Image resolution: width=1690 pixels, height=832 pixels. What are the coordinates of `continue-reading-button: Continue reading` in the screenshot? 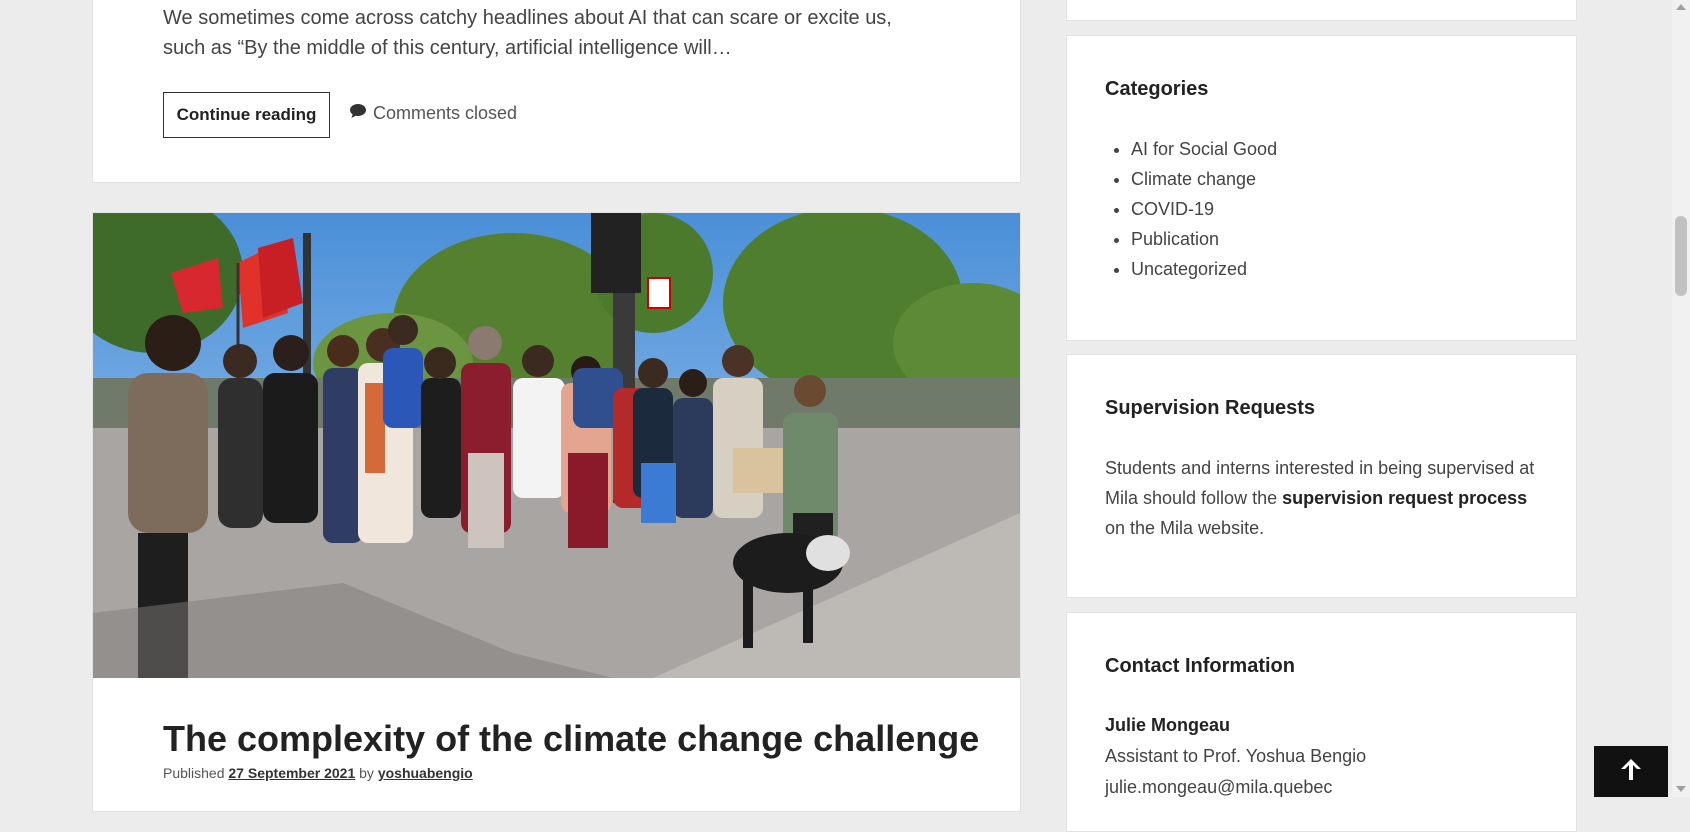 It's located at (246, 115).